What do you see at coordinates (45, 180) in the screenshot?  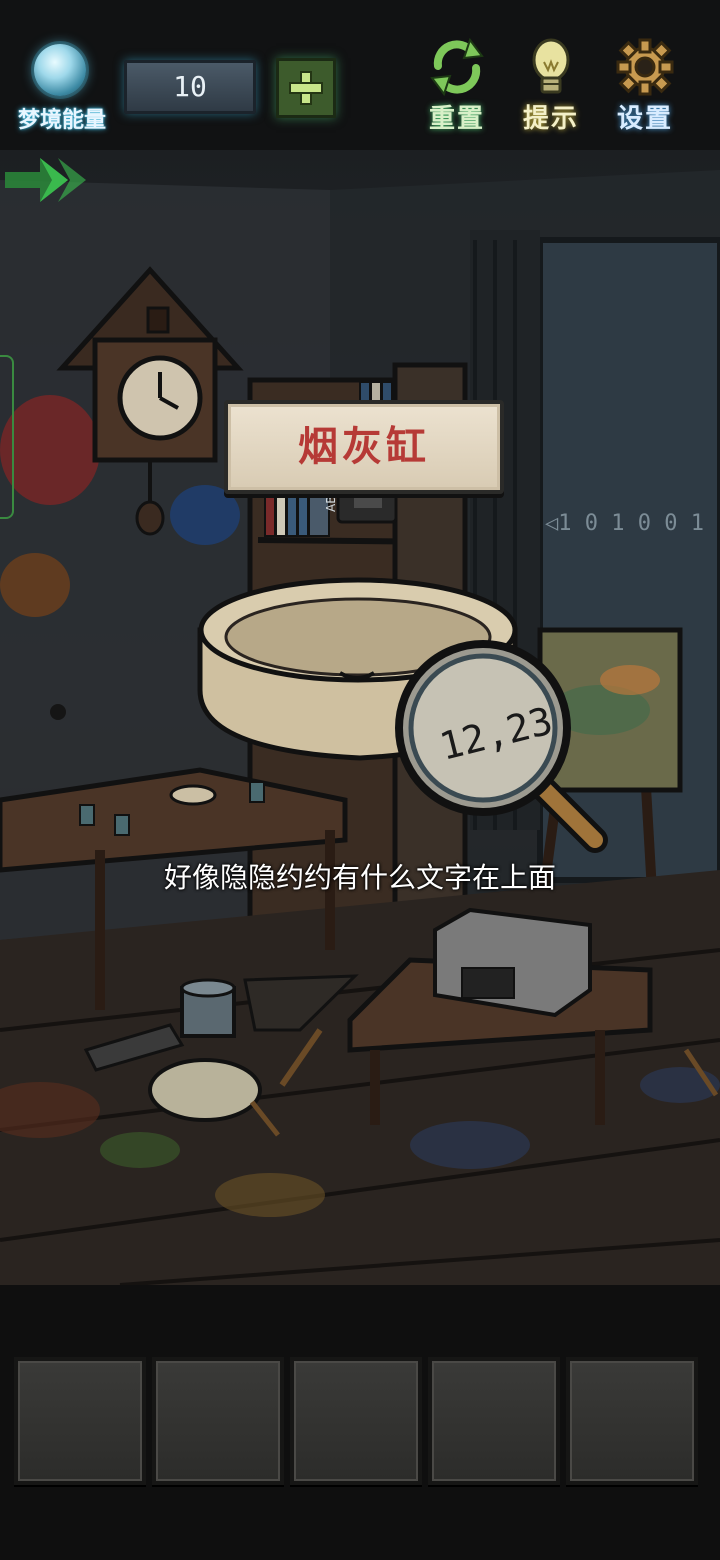 I see `next-scene-arrow-icon` at bounding box center [45, 180].